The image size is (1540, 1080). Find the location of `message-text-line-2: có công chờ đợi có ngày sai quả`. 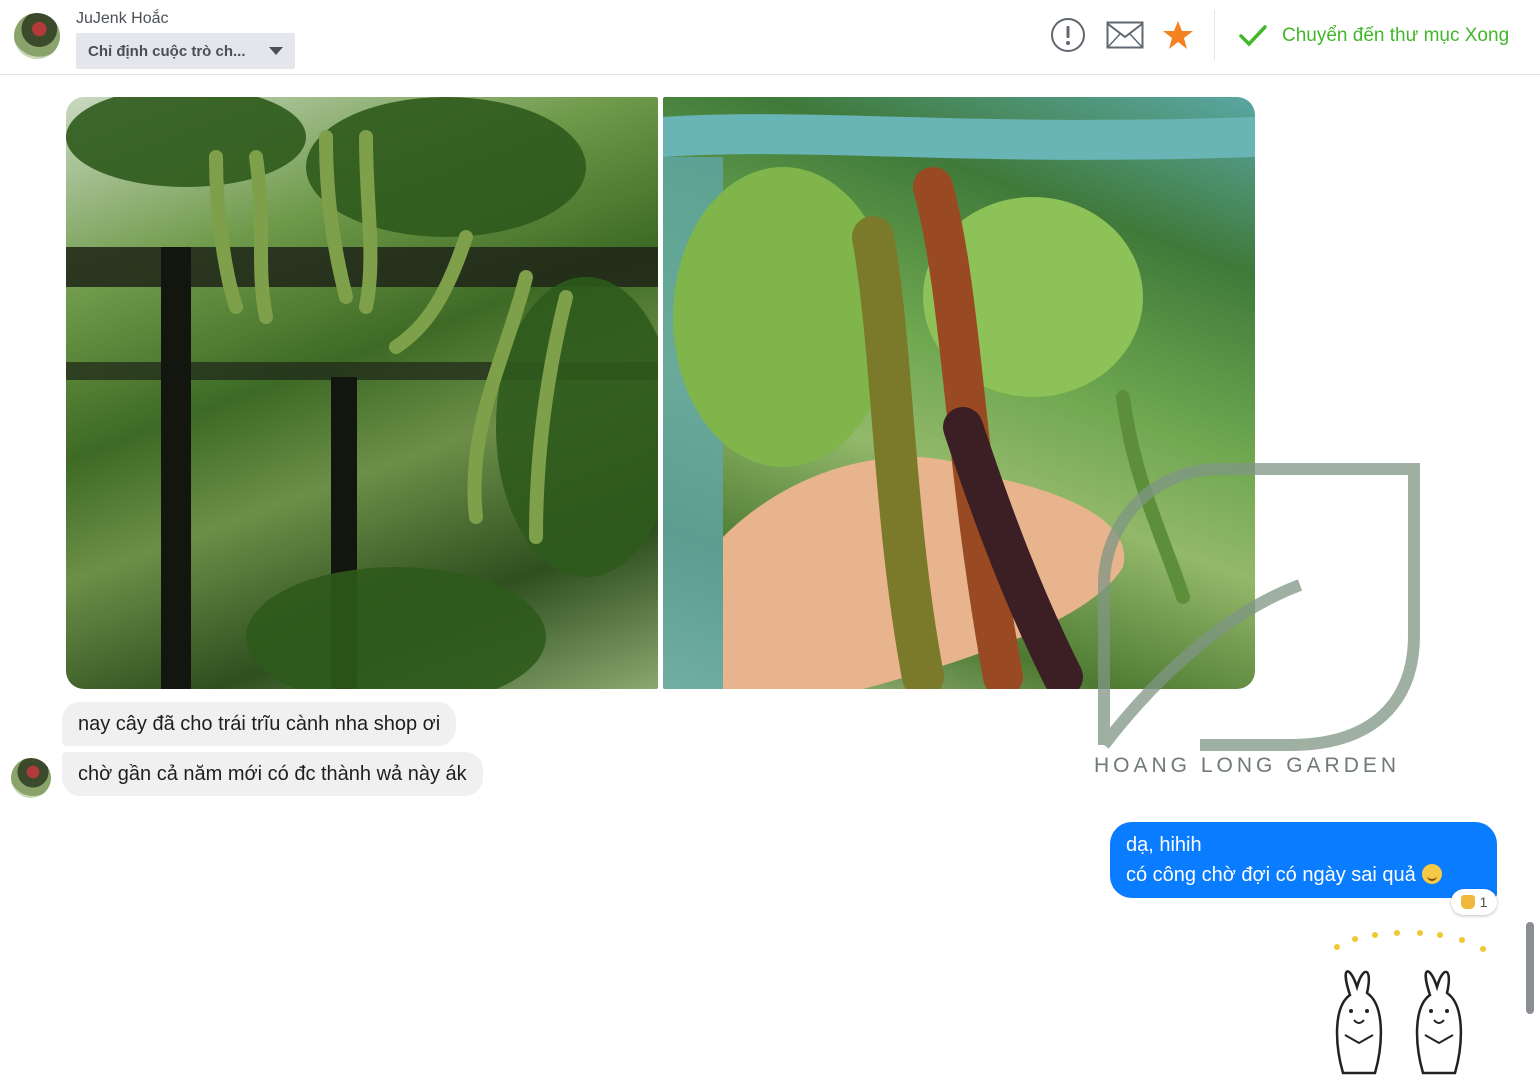

message-text-line-2: có công chờ đợi có ngày sai quả is located at coordinates (1271, 875).